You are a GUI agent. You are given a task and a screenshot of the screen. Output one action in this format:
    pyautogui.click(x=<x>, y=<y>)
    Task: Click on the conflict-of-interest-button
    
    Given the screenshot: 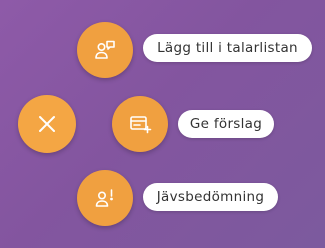 What is the action you would take?
    pyautogui.click(x=105, y=198)
    